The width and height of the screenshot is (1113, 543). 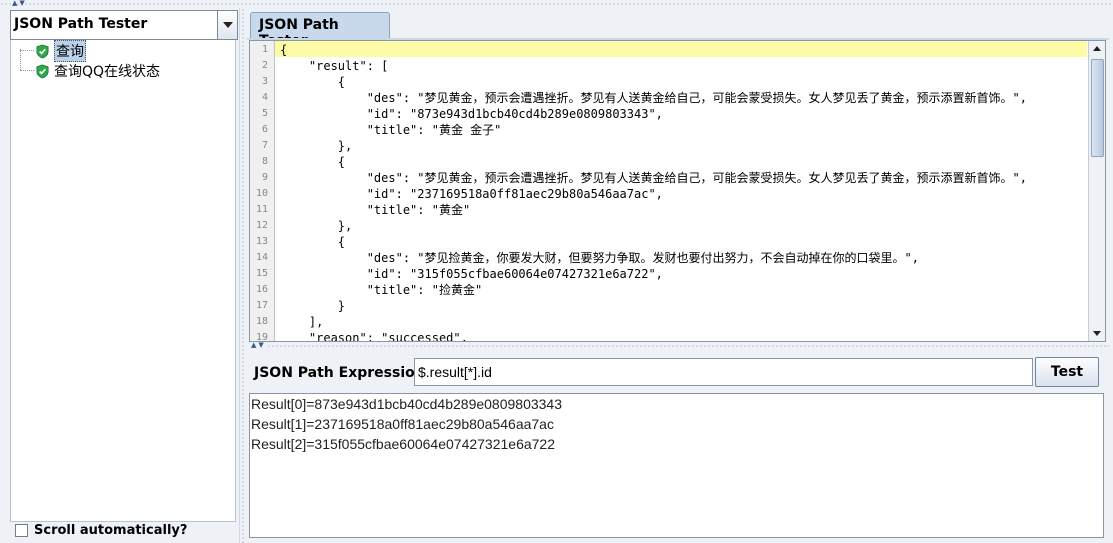 What do you see at coordinates (1097, 49) in the screenshot?
I see `scroll-up-icon` at bounding box center [1097, 49].